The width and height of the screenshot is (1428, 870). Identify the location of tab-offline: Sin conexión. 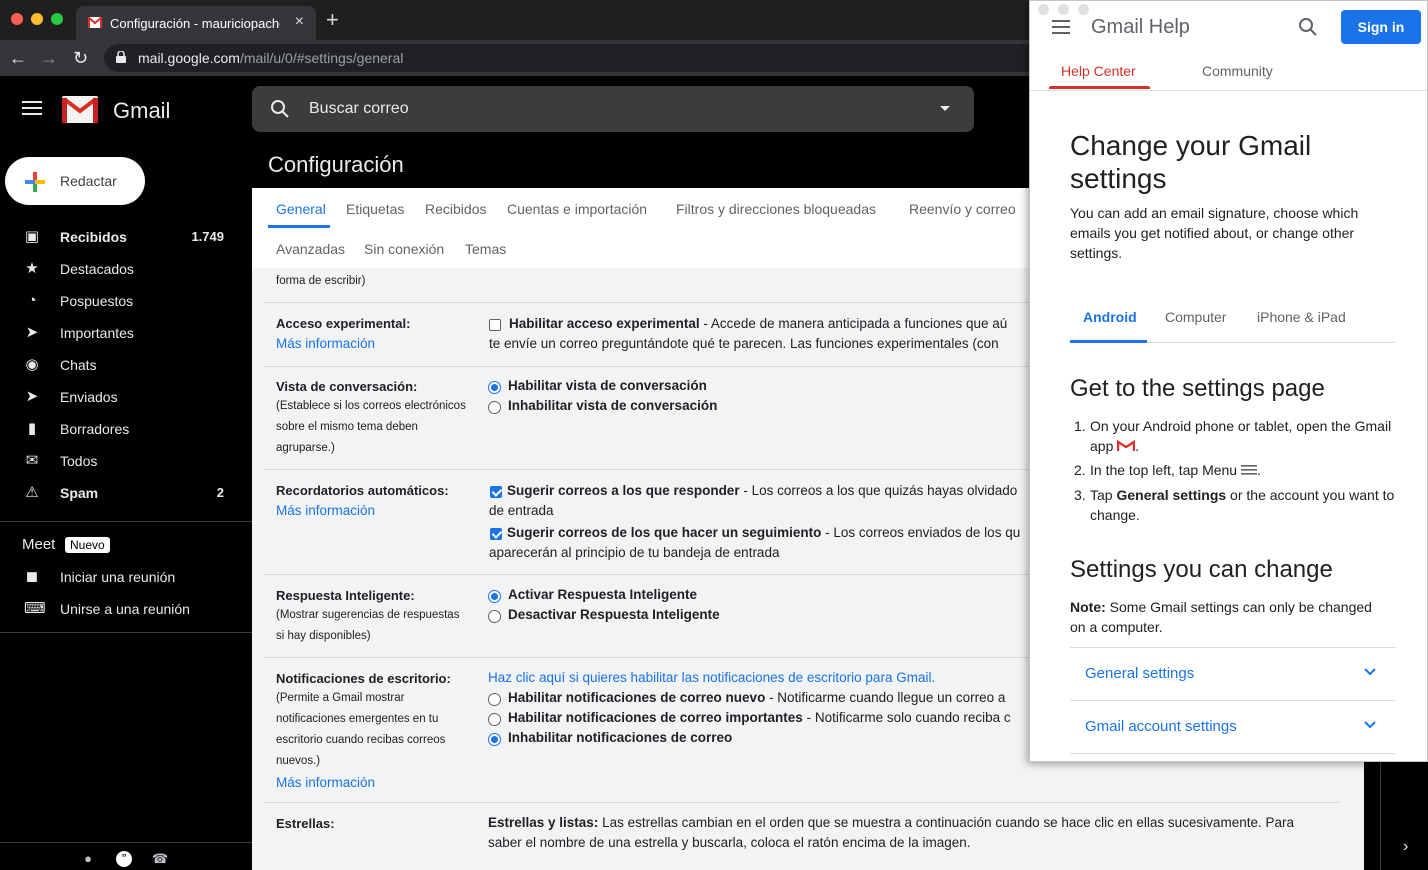
(404, 249).